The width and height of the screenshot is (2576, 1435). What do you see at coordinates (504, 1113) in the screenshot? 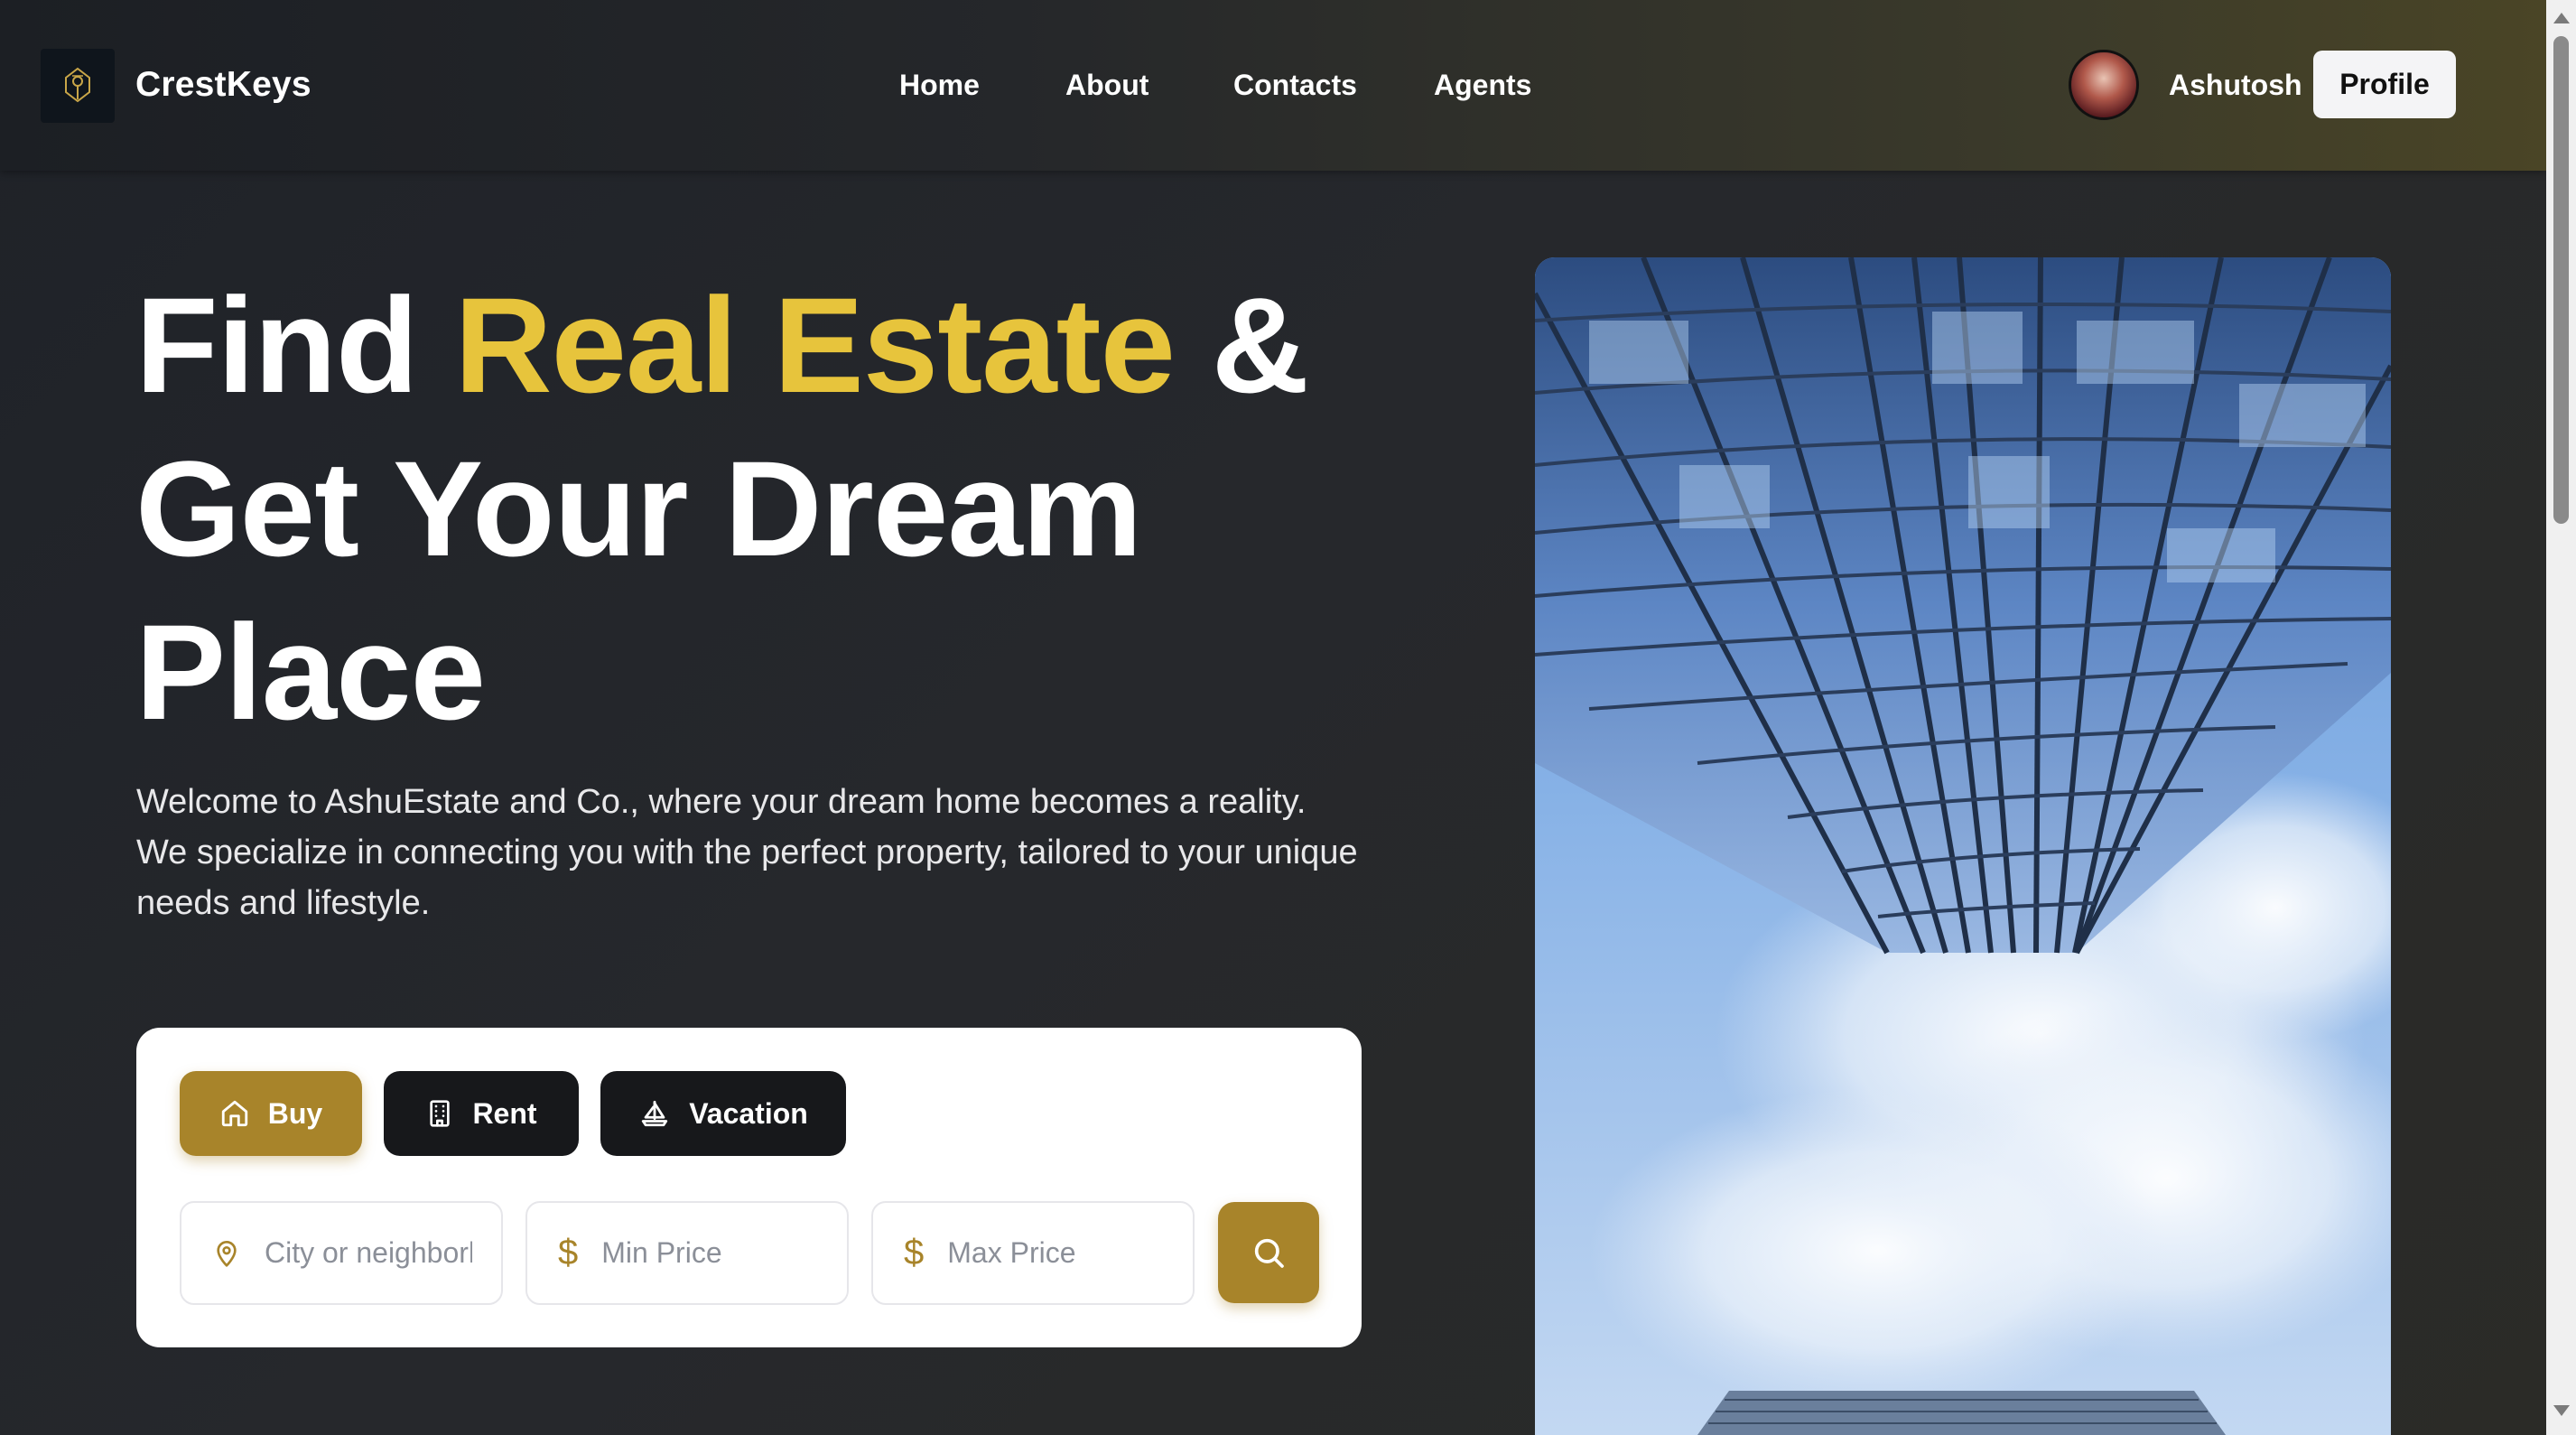
I see `tab-rent-label: Rent` at bounding box center [504, 1113].